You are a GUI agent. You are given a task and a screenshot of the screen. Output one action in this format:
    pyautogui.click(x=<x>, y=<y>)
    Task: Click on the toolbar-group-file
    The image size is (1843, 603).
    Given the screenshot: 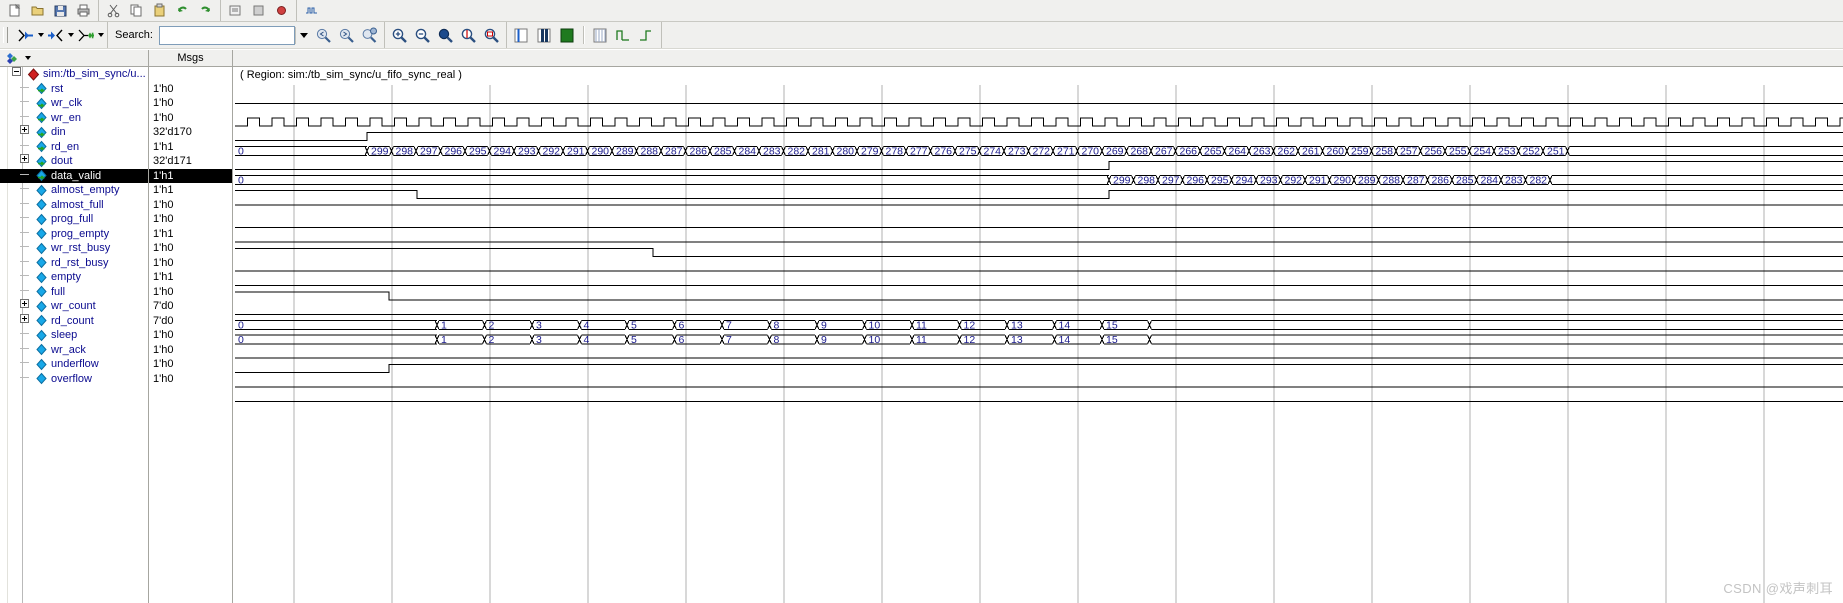 What is the action you would take?
    pyautogui.click(x=49, y=10)
    